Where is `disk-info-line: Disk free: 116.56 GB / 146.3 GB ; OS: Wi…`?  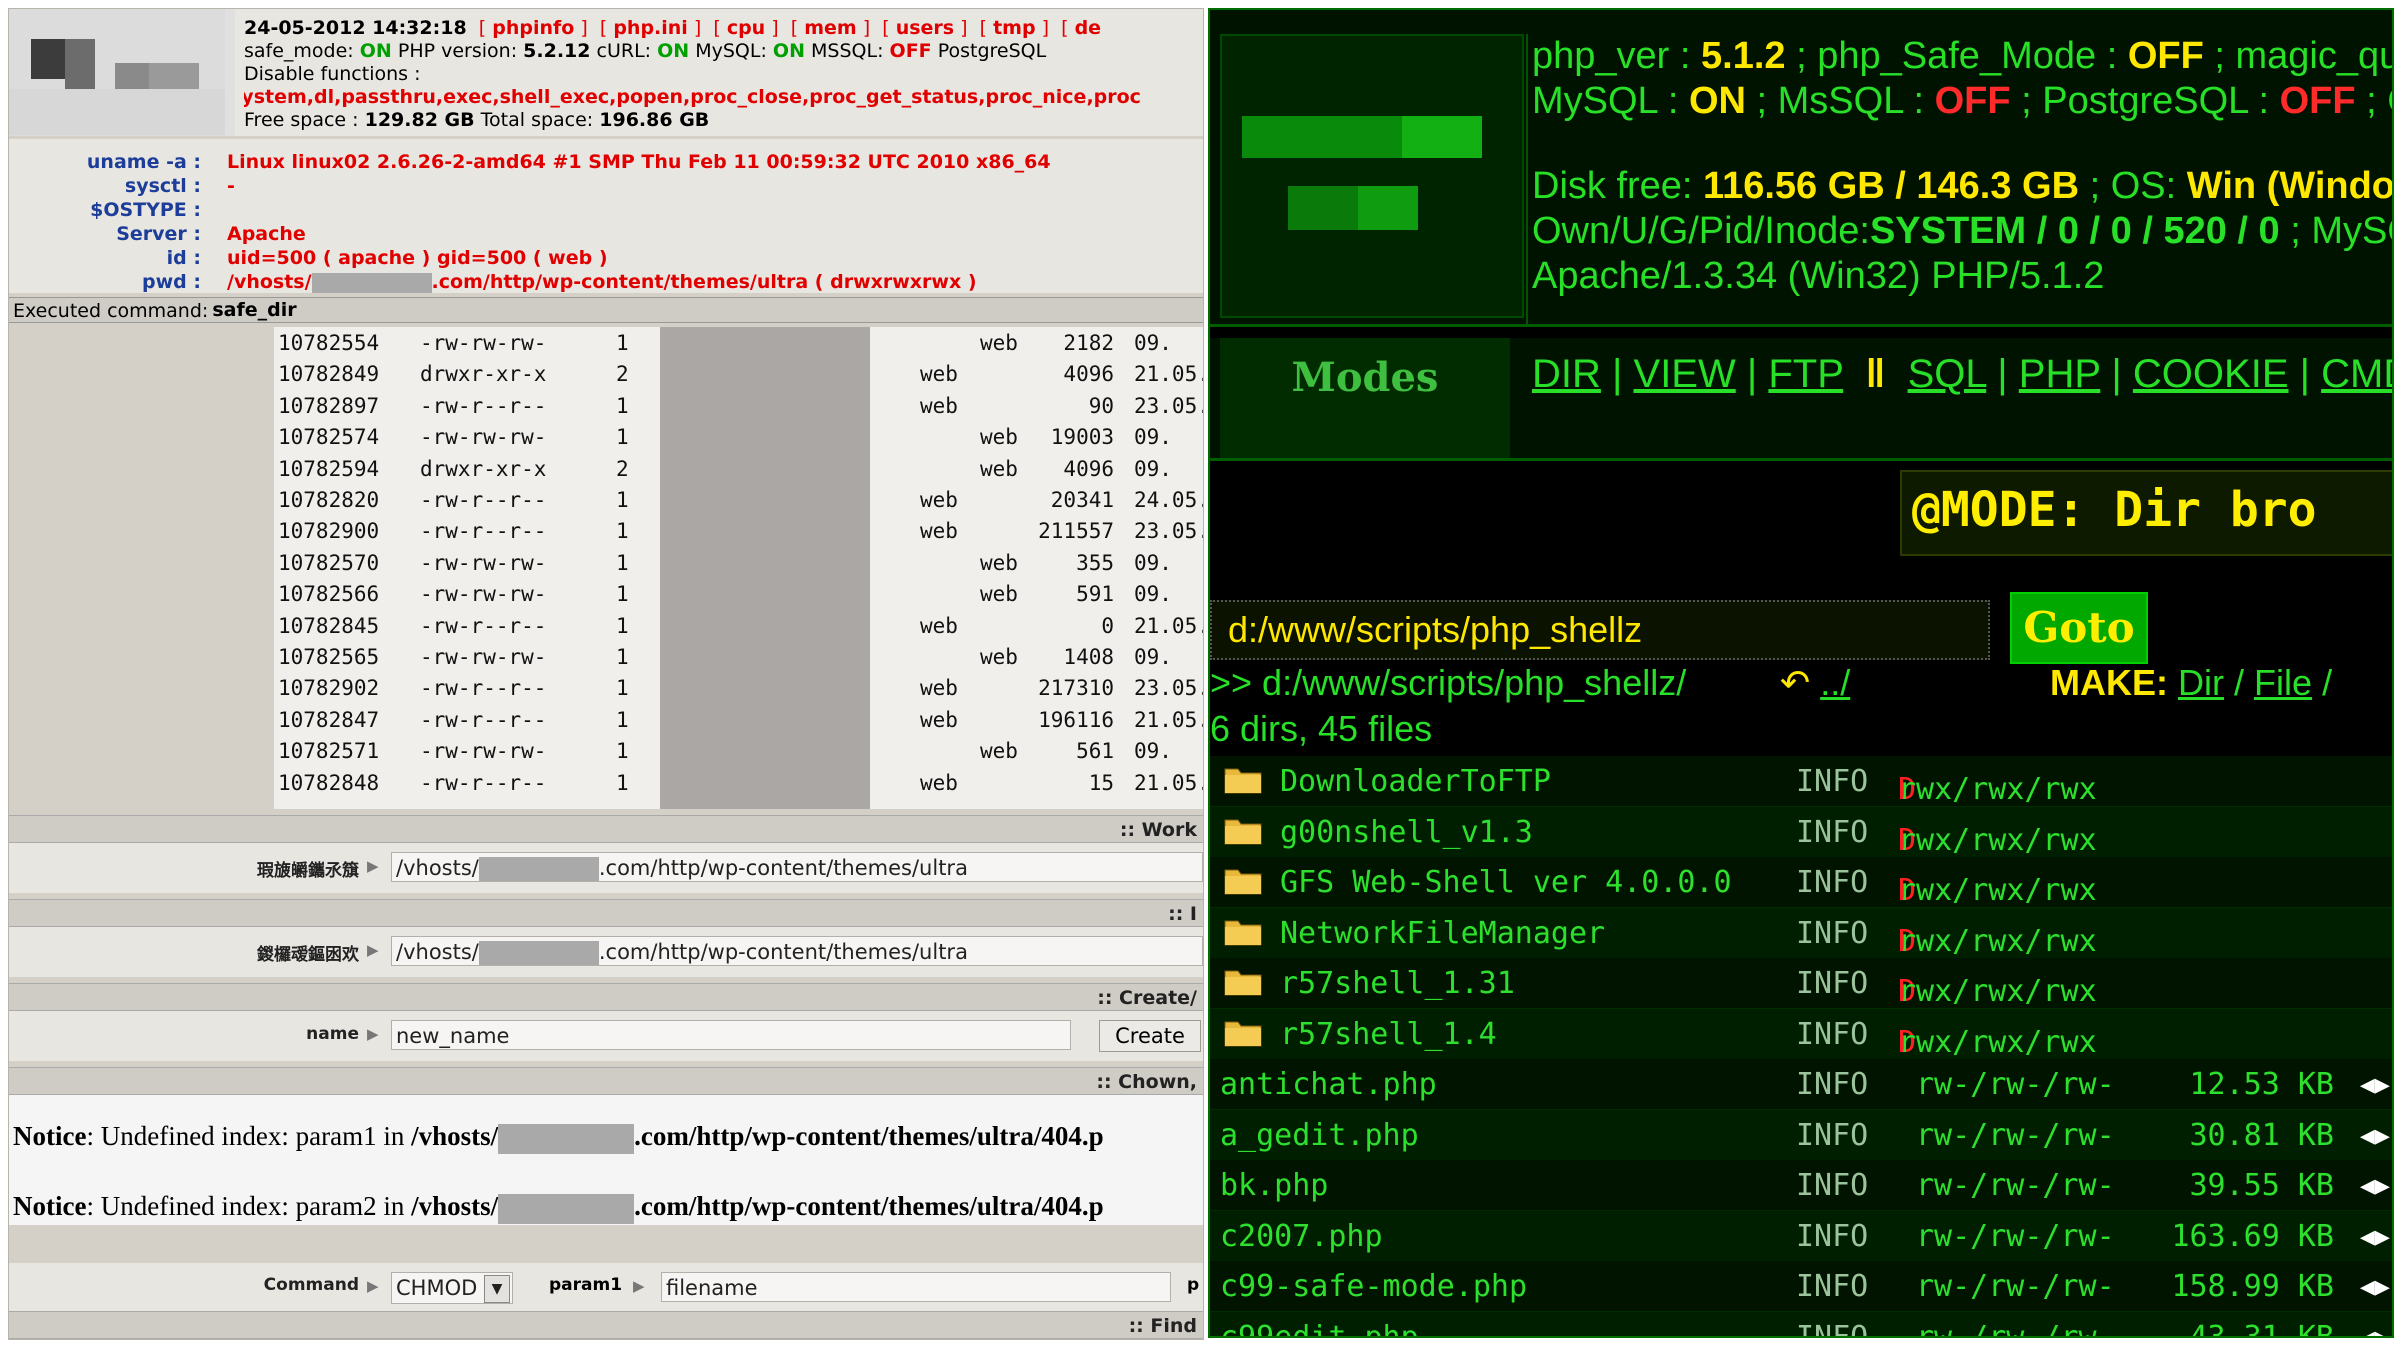 disk-info-line: Disk free: 116.56 GB / 146.3 GB ; OS: Wi… is located at coordinates (1963, 186).